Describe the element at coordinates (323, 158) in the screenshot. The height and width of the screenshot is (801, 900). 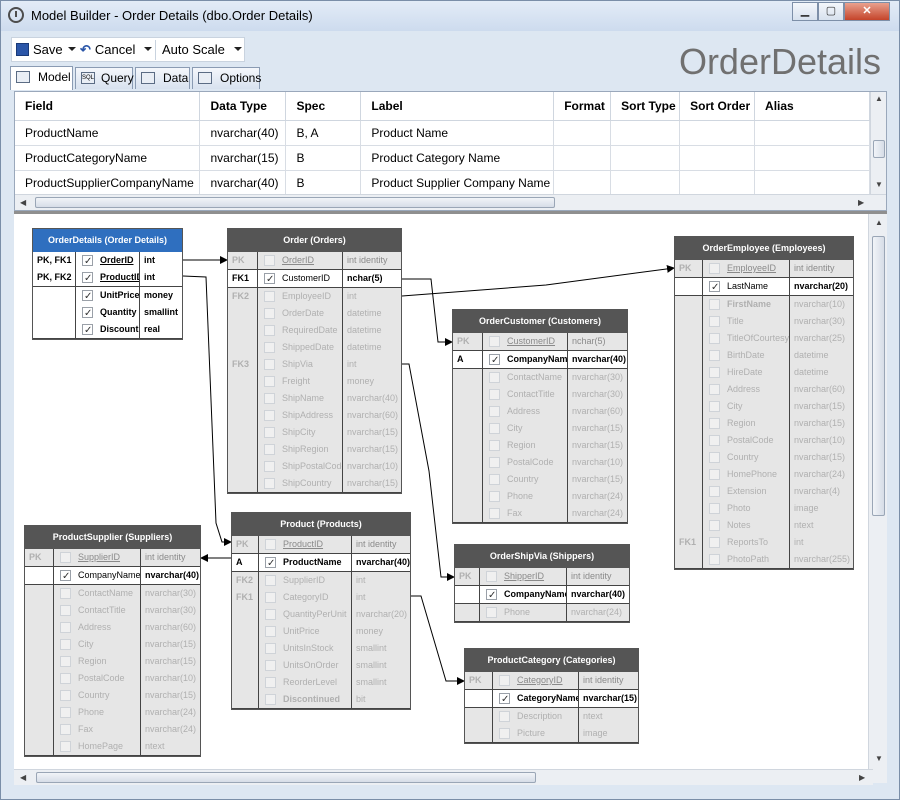
I see `table-cell: B` at that location.